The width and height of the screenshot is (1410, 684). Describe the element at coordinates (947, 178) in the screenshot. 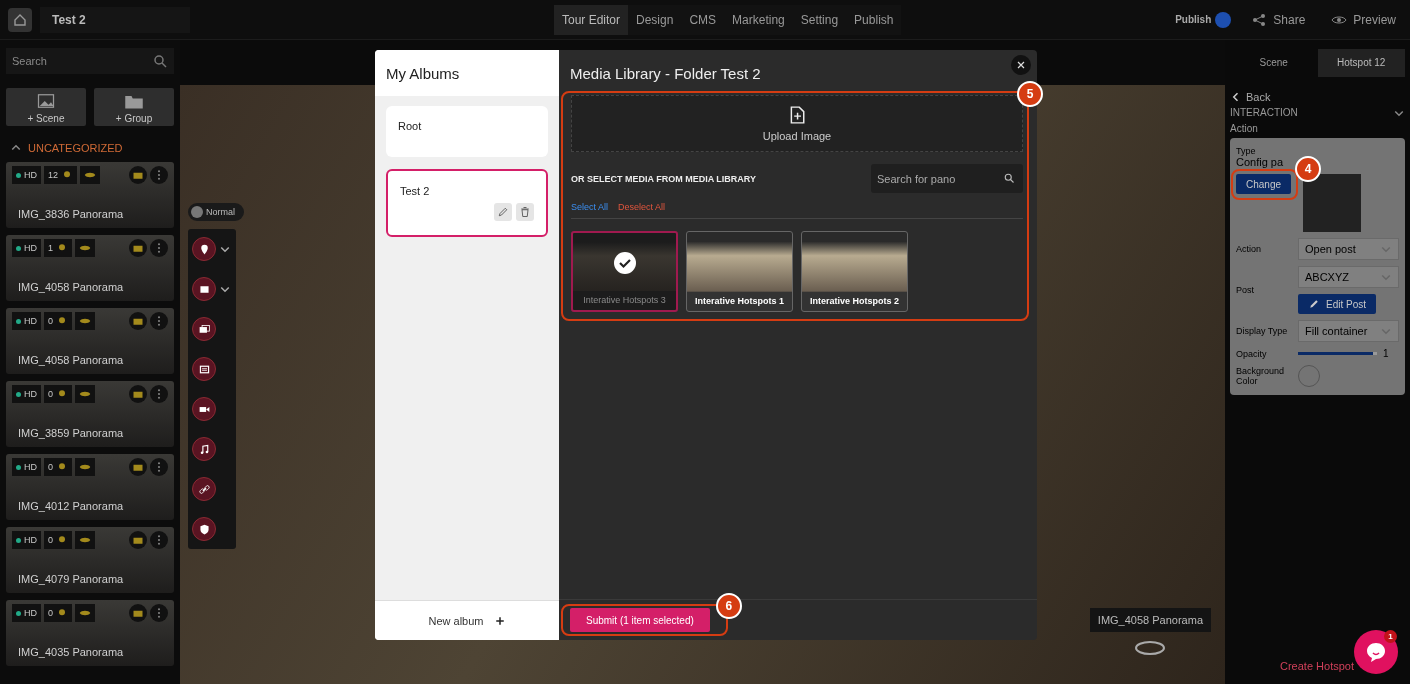

I see `search-field: Search for pano` at that location.